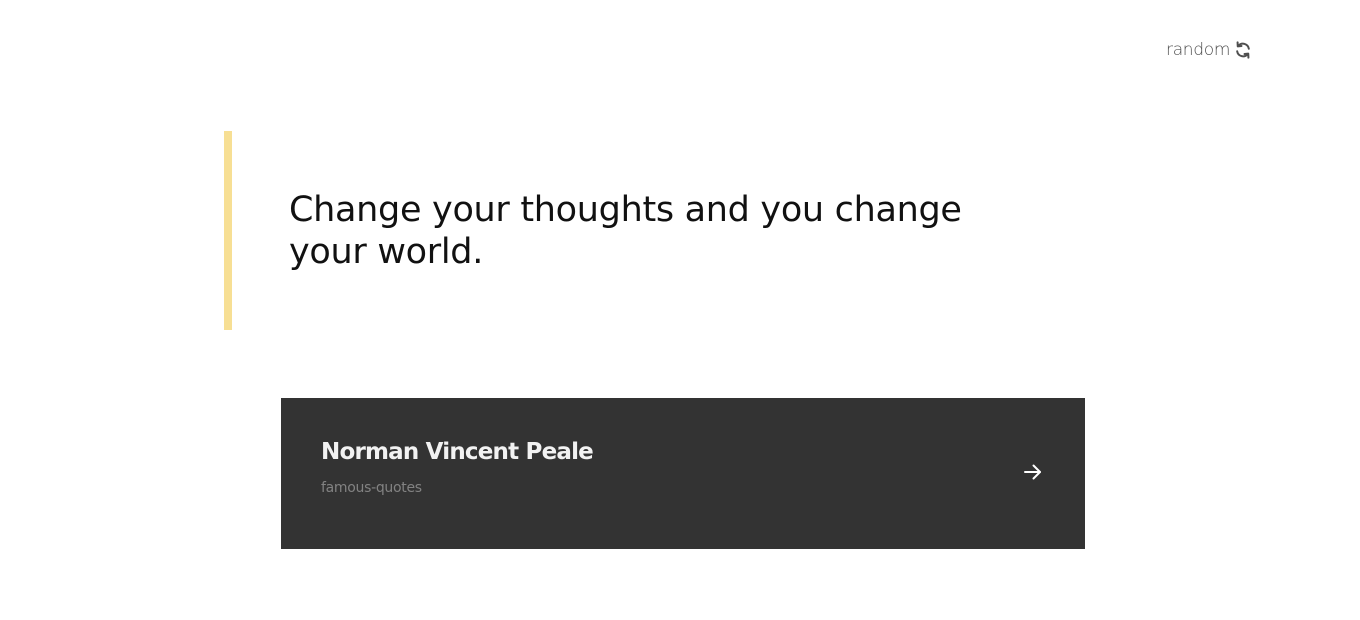 The height and width of the screenshot is (620, 1360). Describe the element at coordinates (1033, 472) in the screenshot. I see `arrow-right-icon` at that location.